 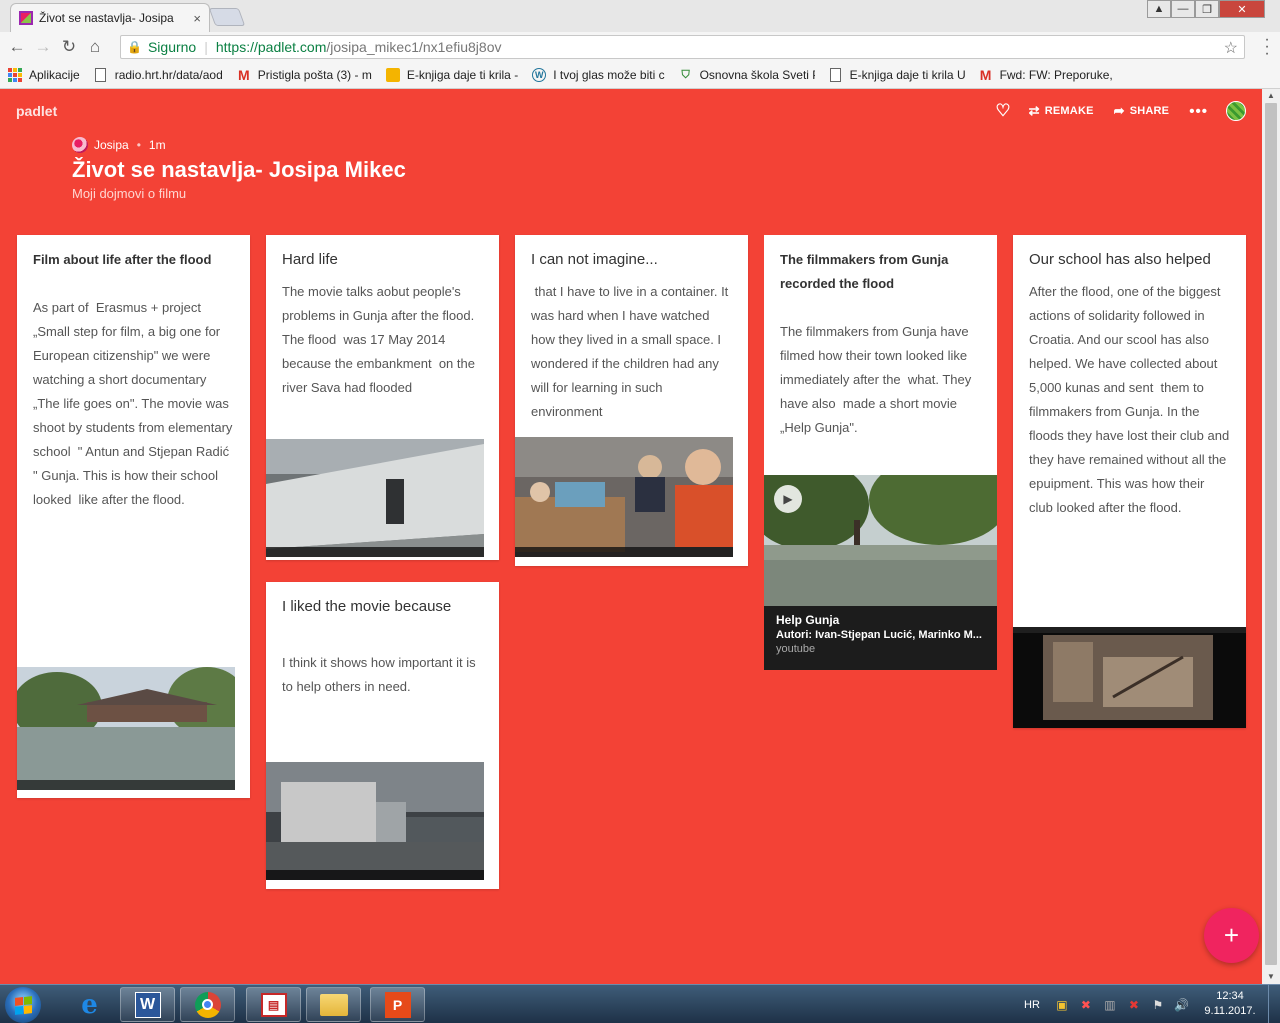 I want to click on share-button: ➦ SHARE, so click(x=1142, y=111).